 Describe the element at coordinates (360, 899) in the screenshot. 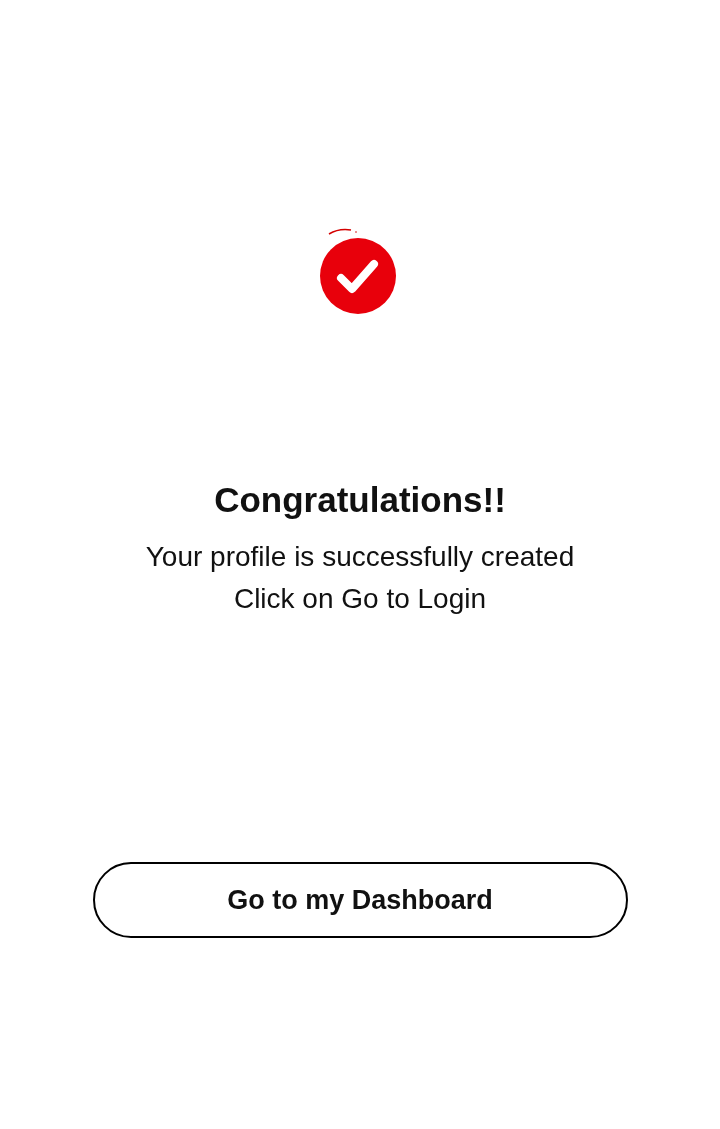

I see `dashboard-button: Go to my Dashboard` at that location.